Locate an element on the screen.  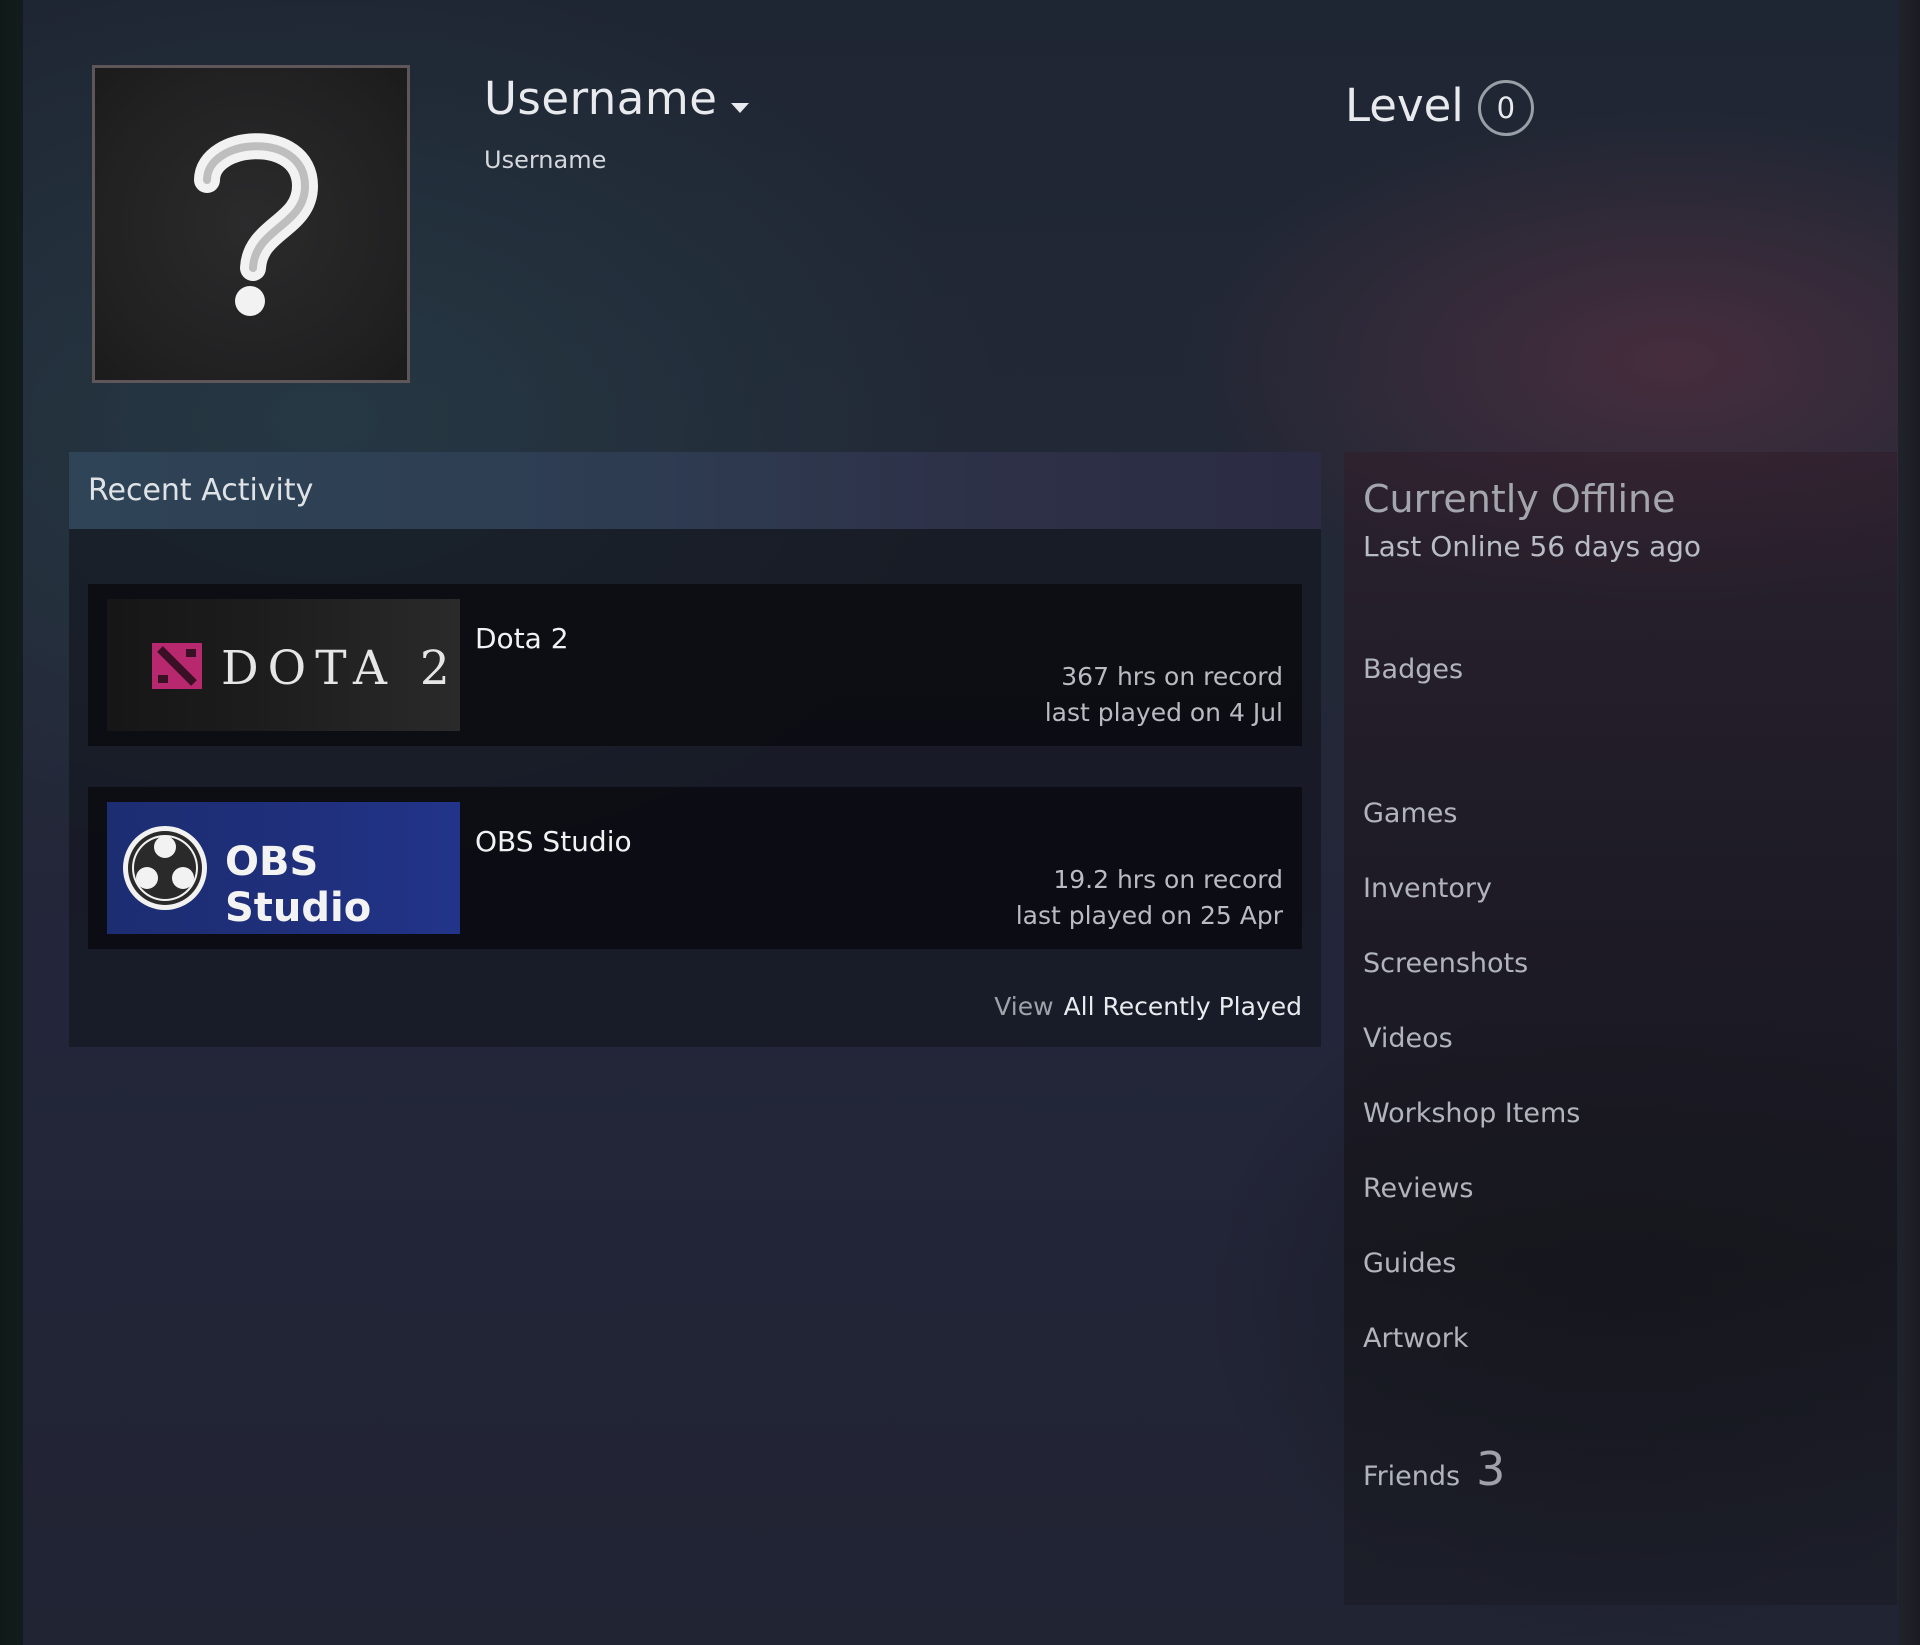
obs-logo-text: OBS Studio is located at coordinates (298, 885).